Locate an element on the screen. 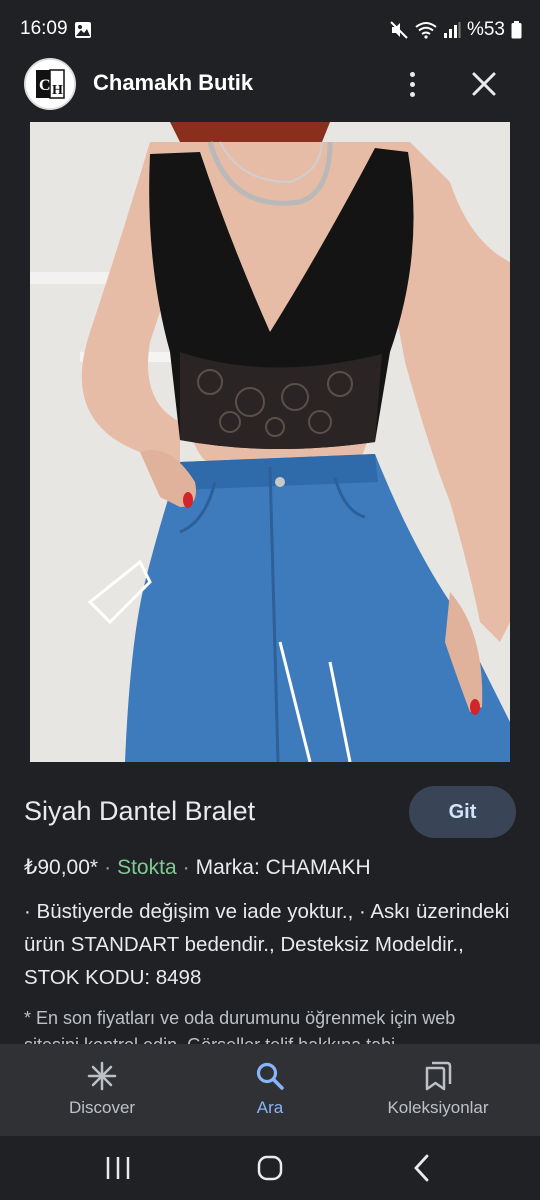  nav-label: Koleksiyonlar is located at coordinates (438, 1107).